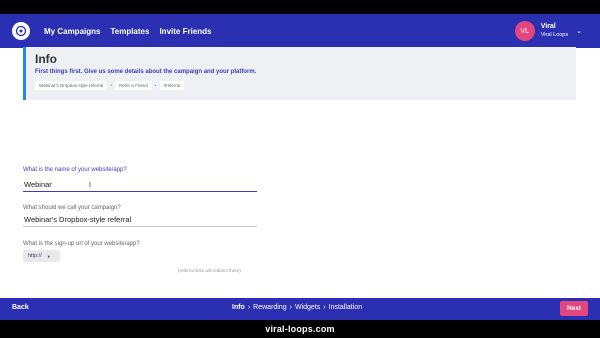 The image size is (600, 338). What do you see at coordinates (269, 307) in the screenshot?
I see `step-rewarding: Rewarding` at bounding box center [269, 307].